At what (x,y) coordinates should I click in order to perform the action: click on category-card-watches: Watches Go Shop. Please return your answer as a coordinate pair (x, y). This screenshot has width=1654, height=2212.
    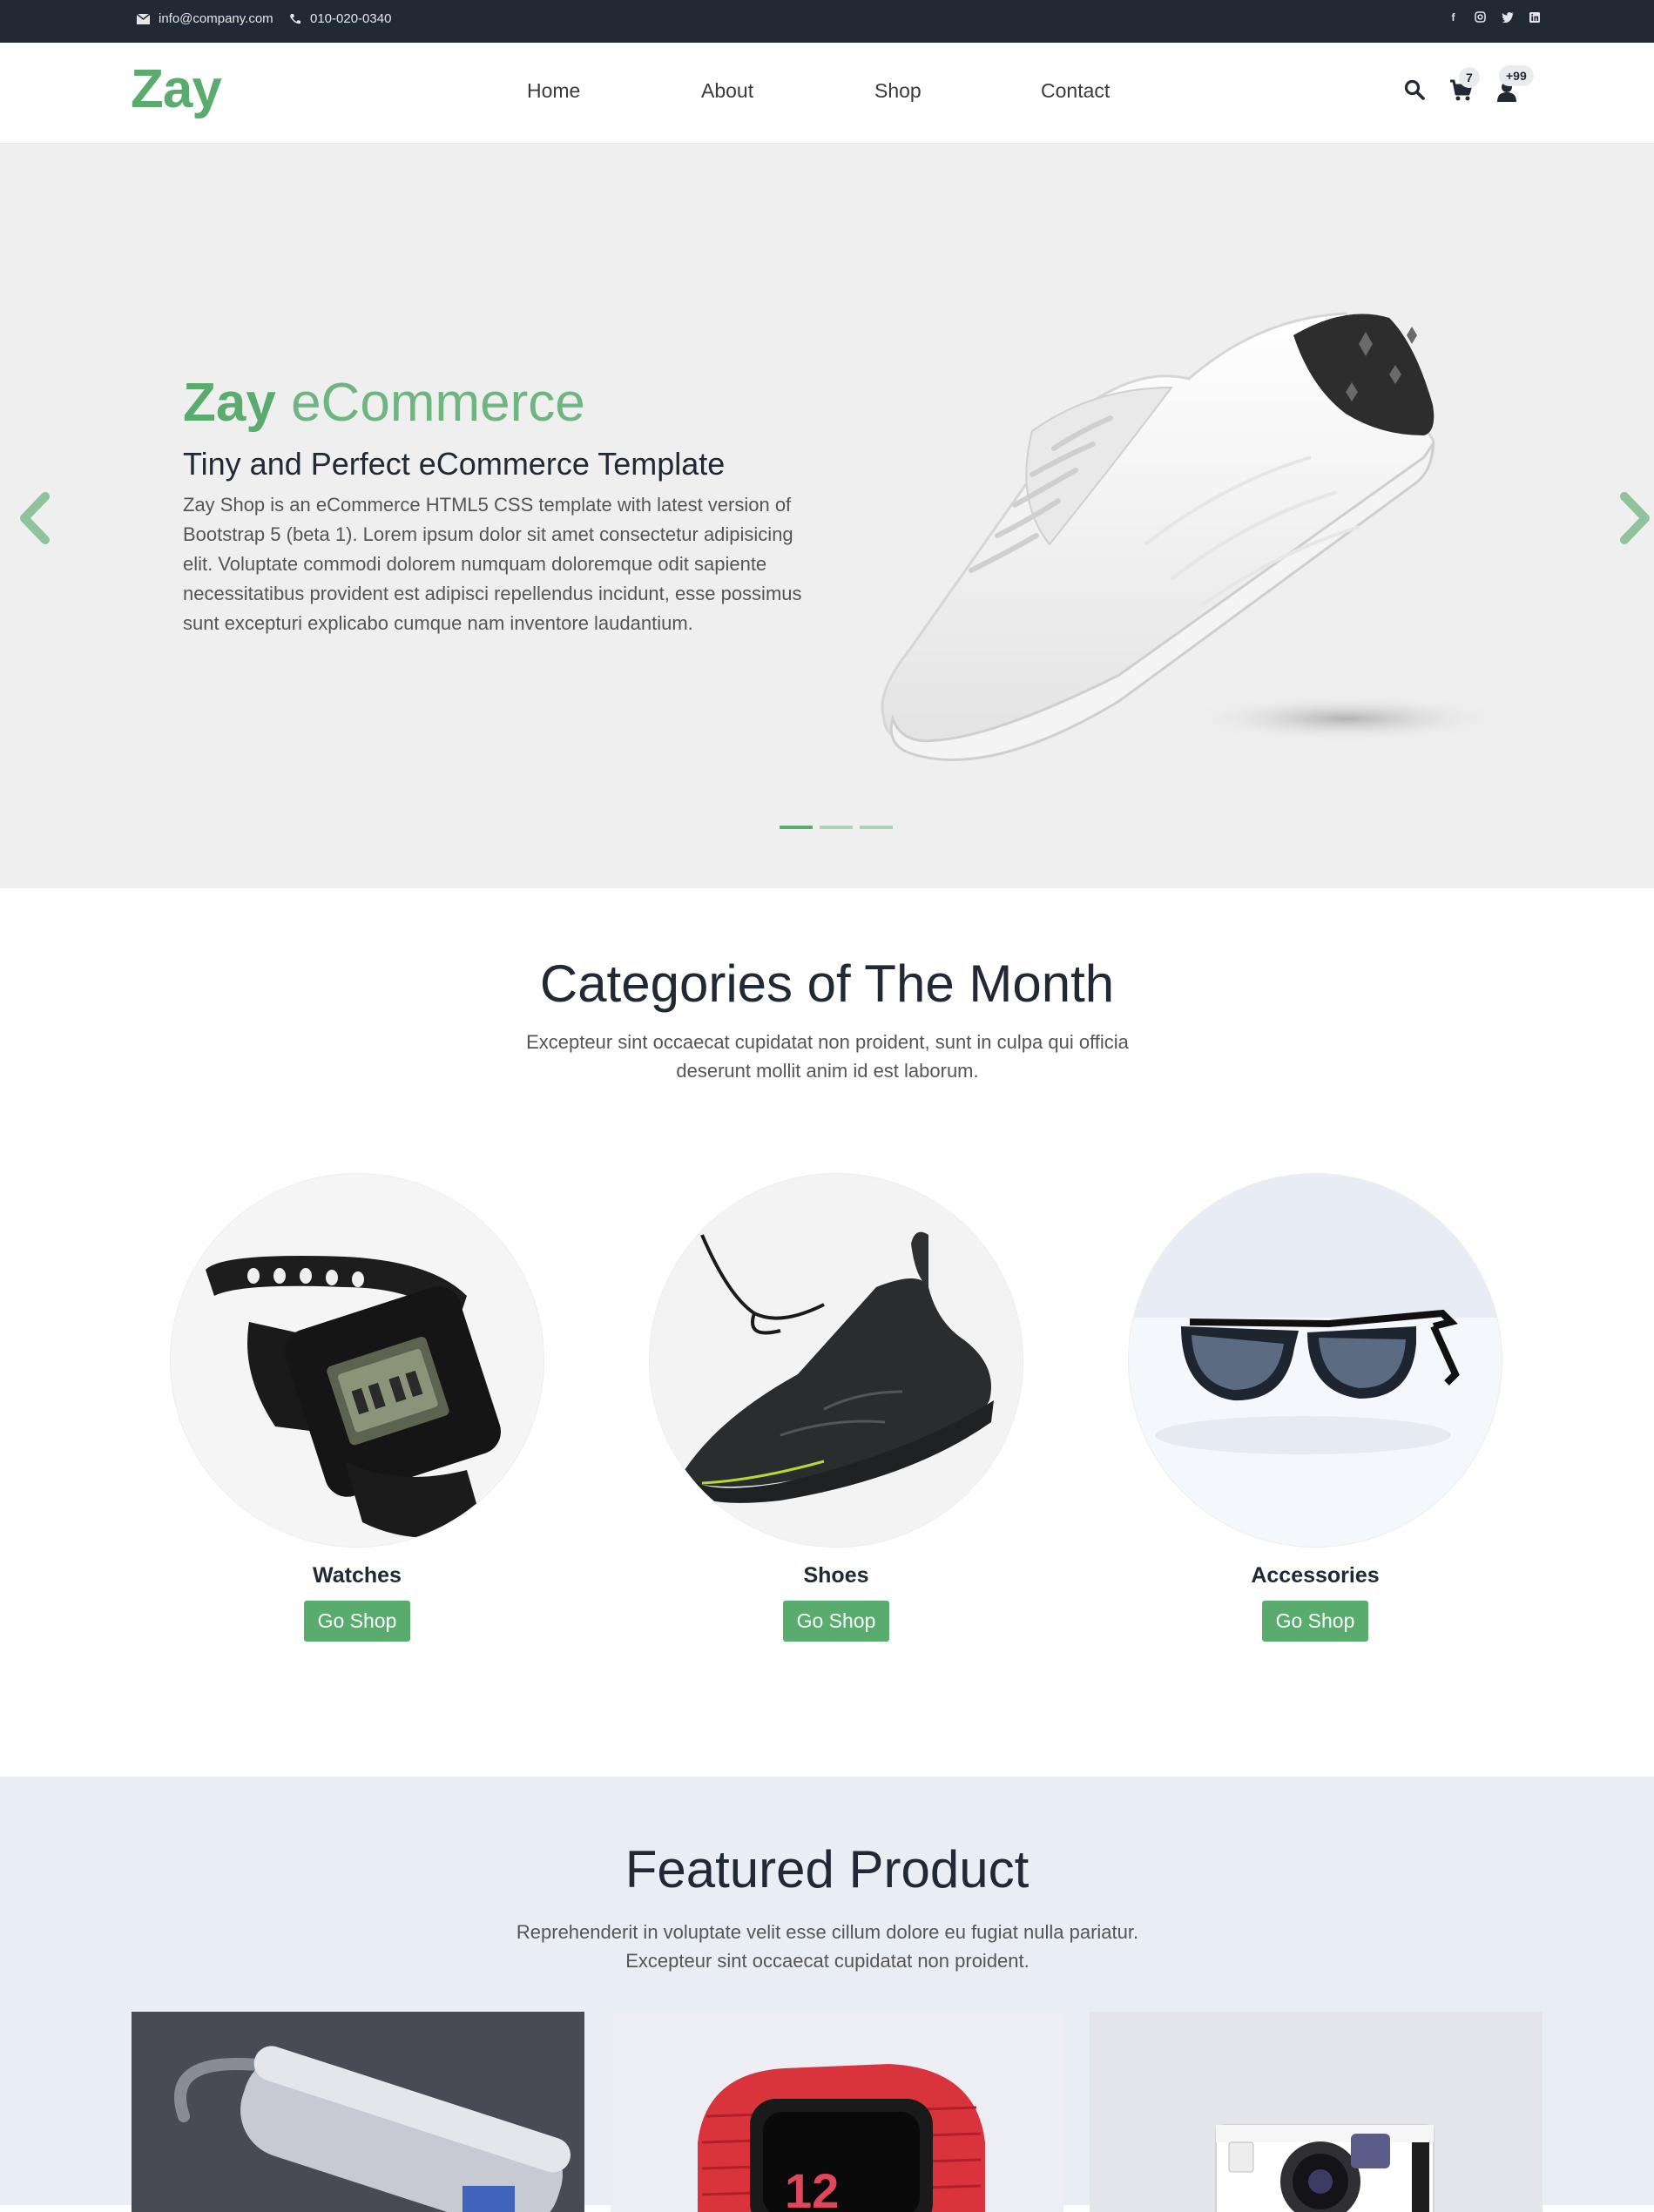
    Looking at the image, I should click on (357, 1408).